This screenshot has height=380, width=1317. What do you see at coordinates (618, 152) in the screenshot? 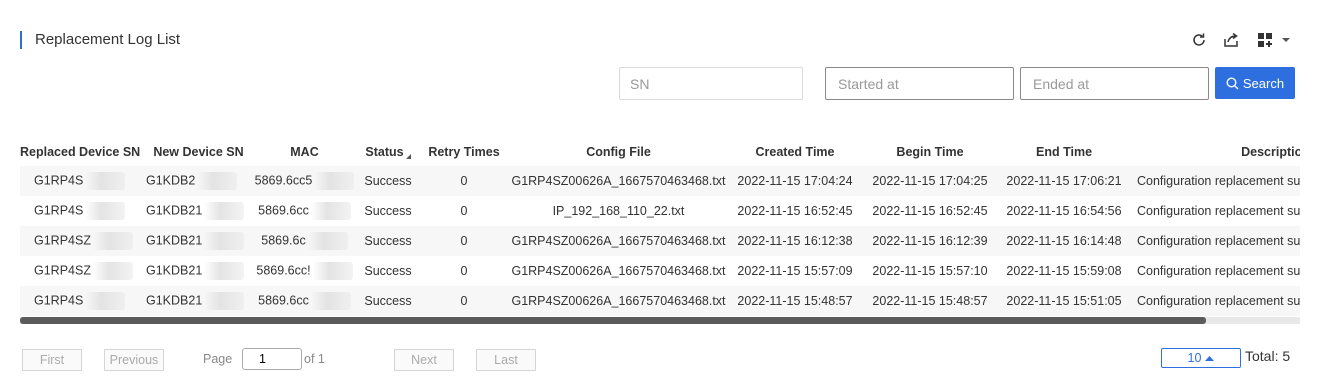
I see `column-header-config-file: Config File` at bounding box center [618, 152].